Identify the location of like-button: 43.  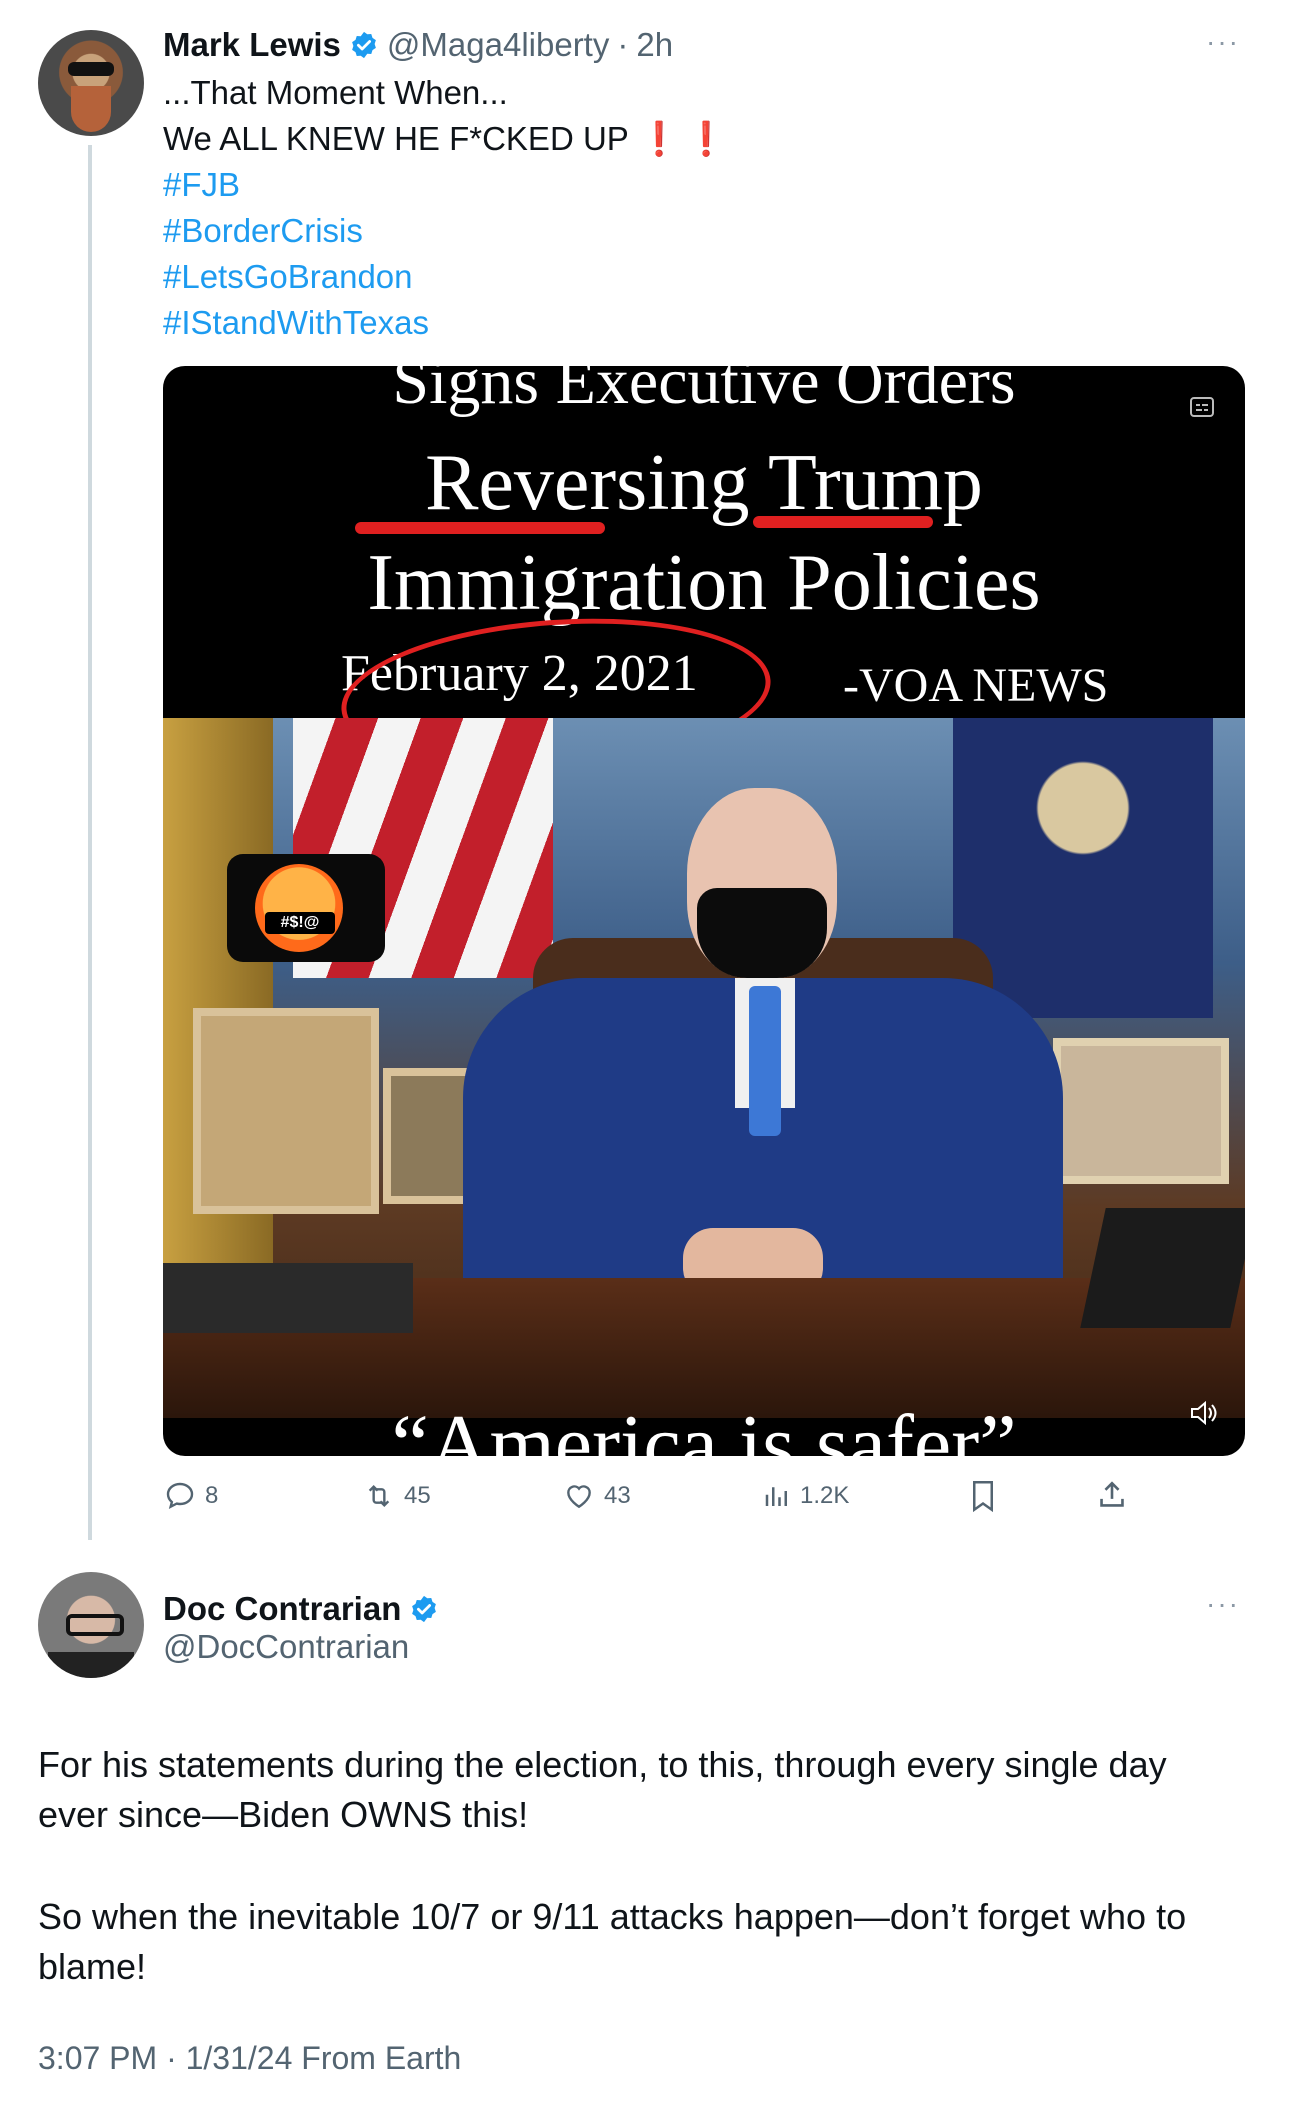
(596, 1496).